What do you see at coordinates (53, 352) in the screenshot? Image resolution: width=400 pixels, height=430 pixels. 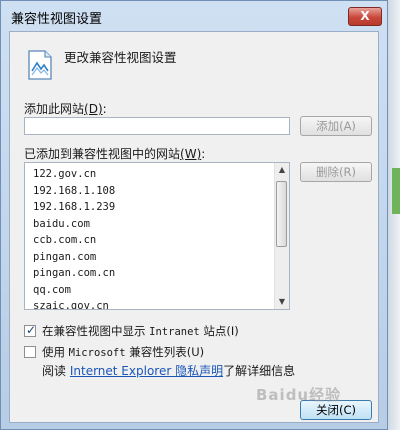 I see `ms-list-label-cn: 使用` at bounding box center [53, 352].